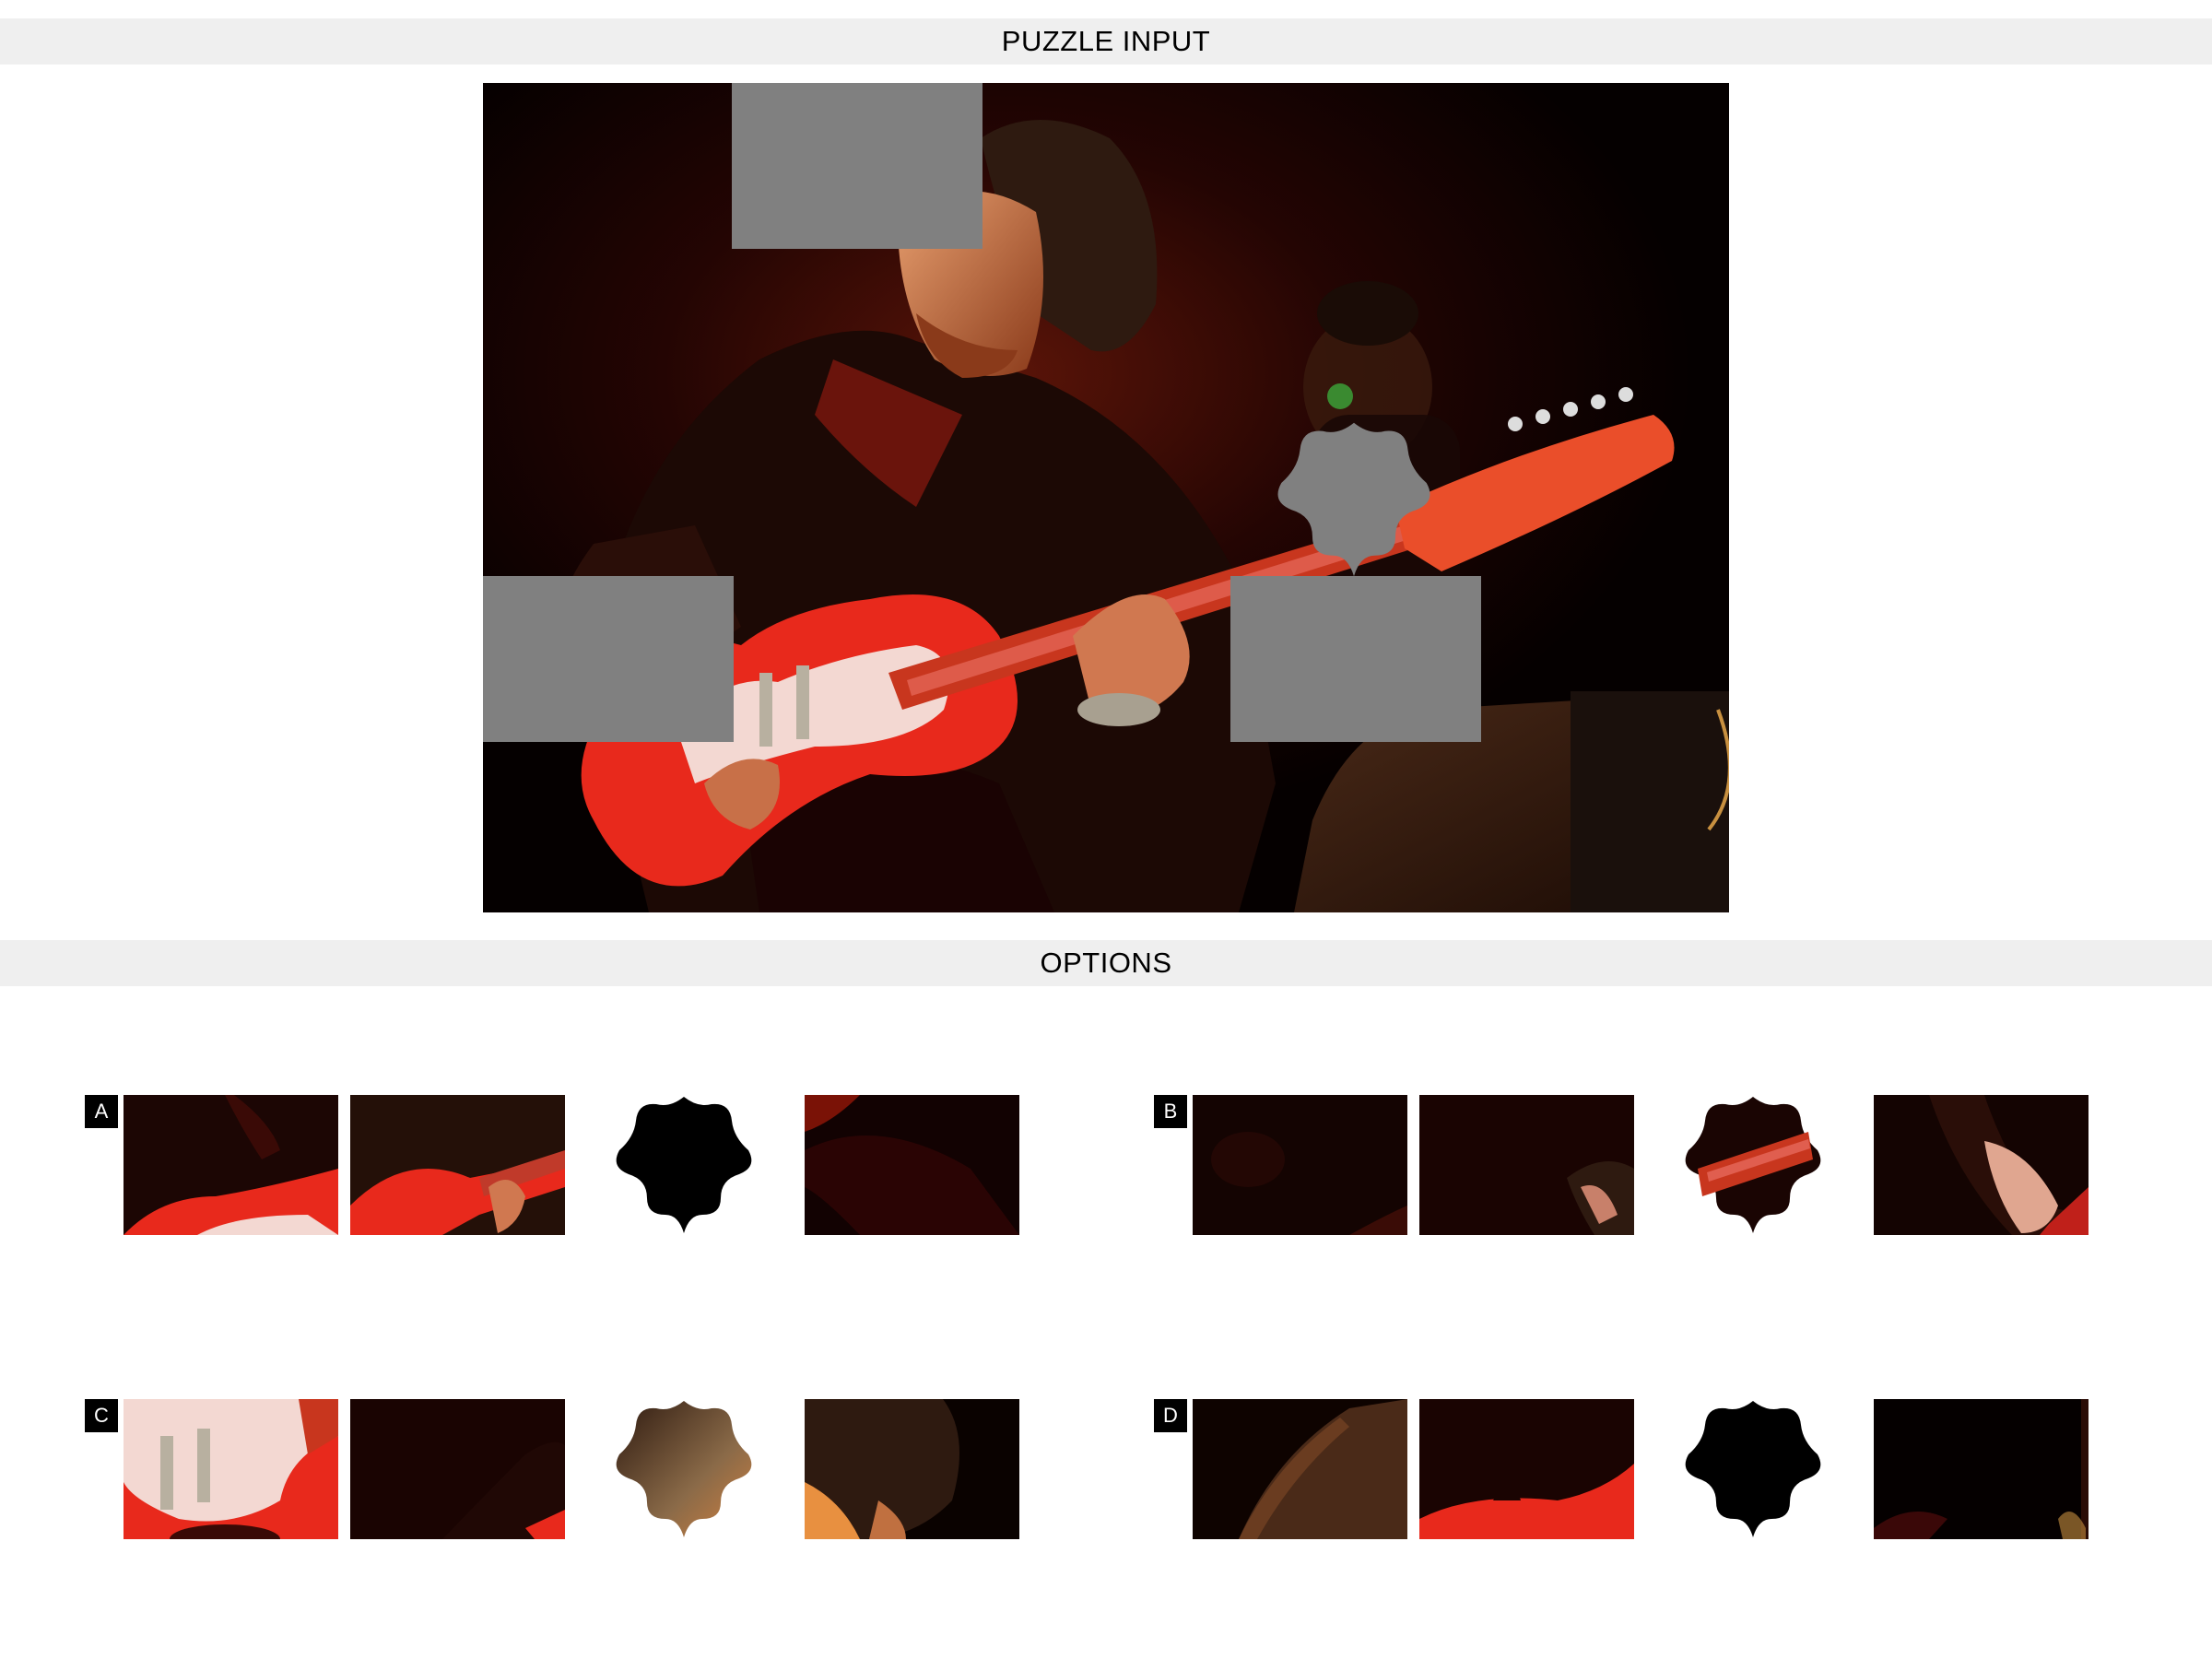  Describe the element at coordinates (1355, 659) in the screenshot. I see `missing-piece-right` at that location.